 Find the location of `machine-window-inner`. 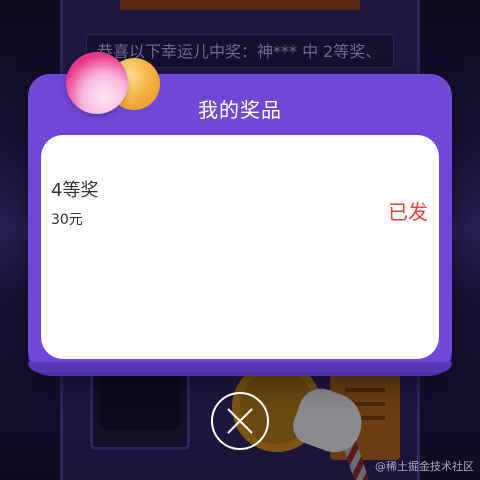

machine-window-inner is located at coordinates (140, 400).